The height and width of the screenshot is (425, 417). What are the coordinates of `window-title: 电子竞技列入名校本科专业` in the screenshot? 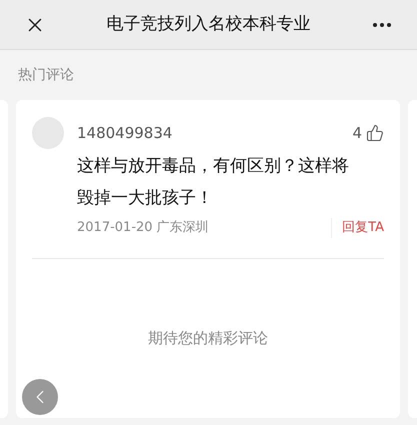 It's located at (209, 24).